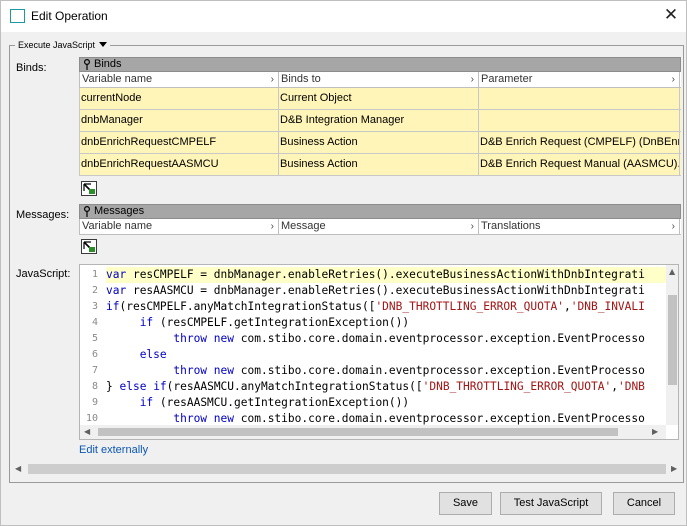 The width and height of the screenshot is (687, 526). Describe the element at coordinates (671, 15) in the screenshot. I see `close-button: ✕` at that location.